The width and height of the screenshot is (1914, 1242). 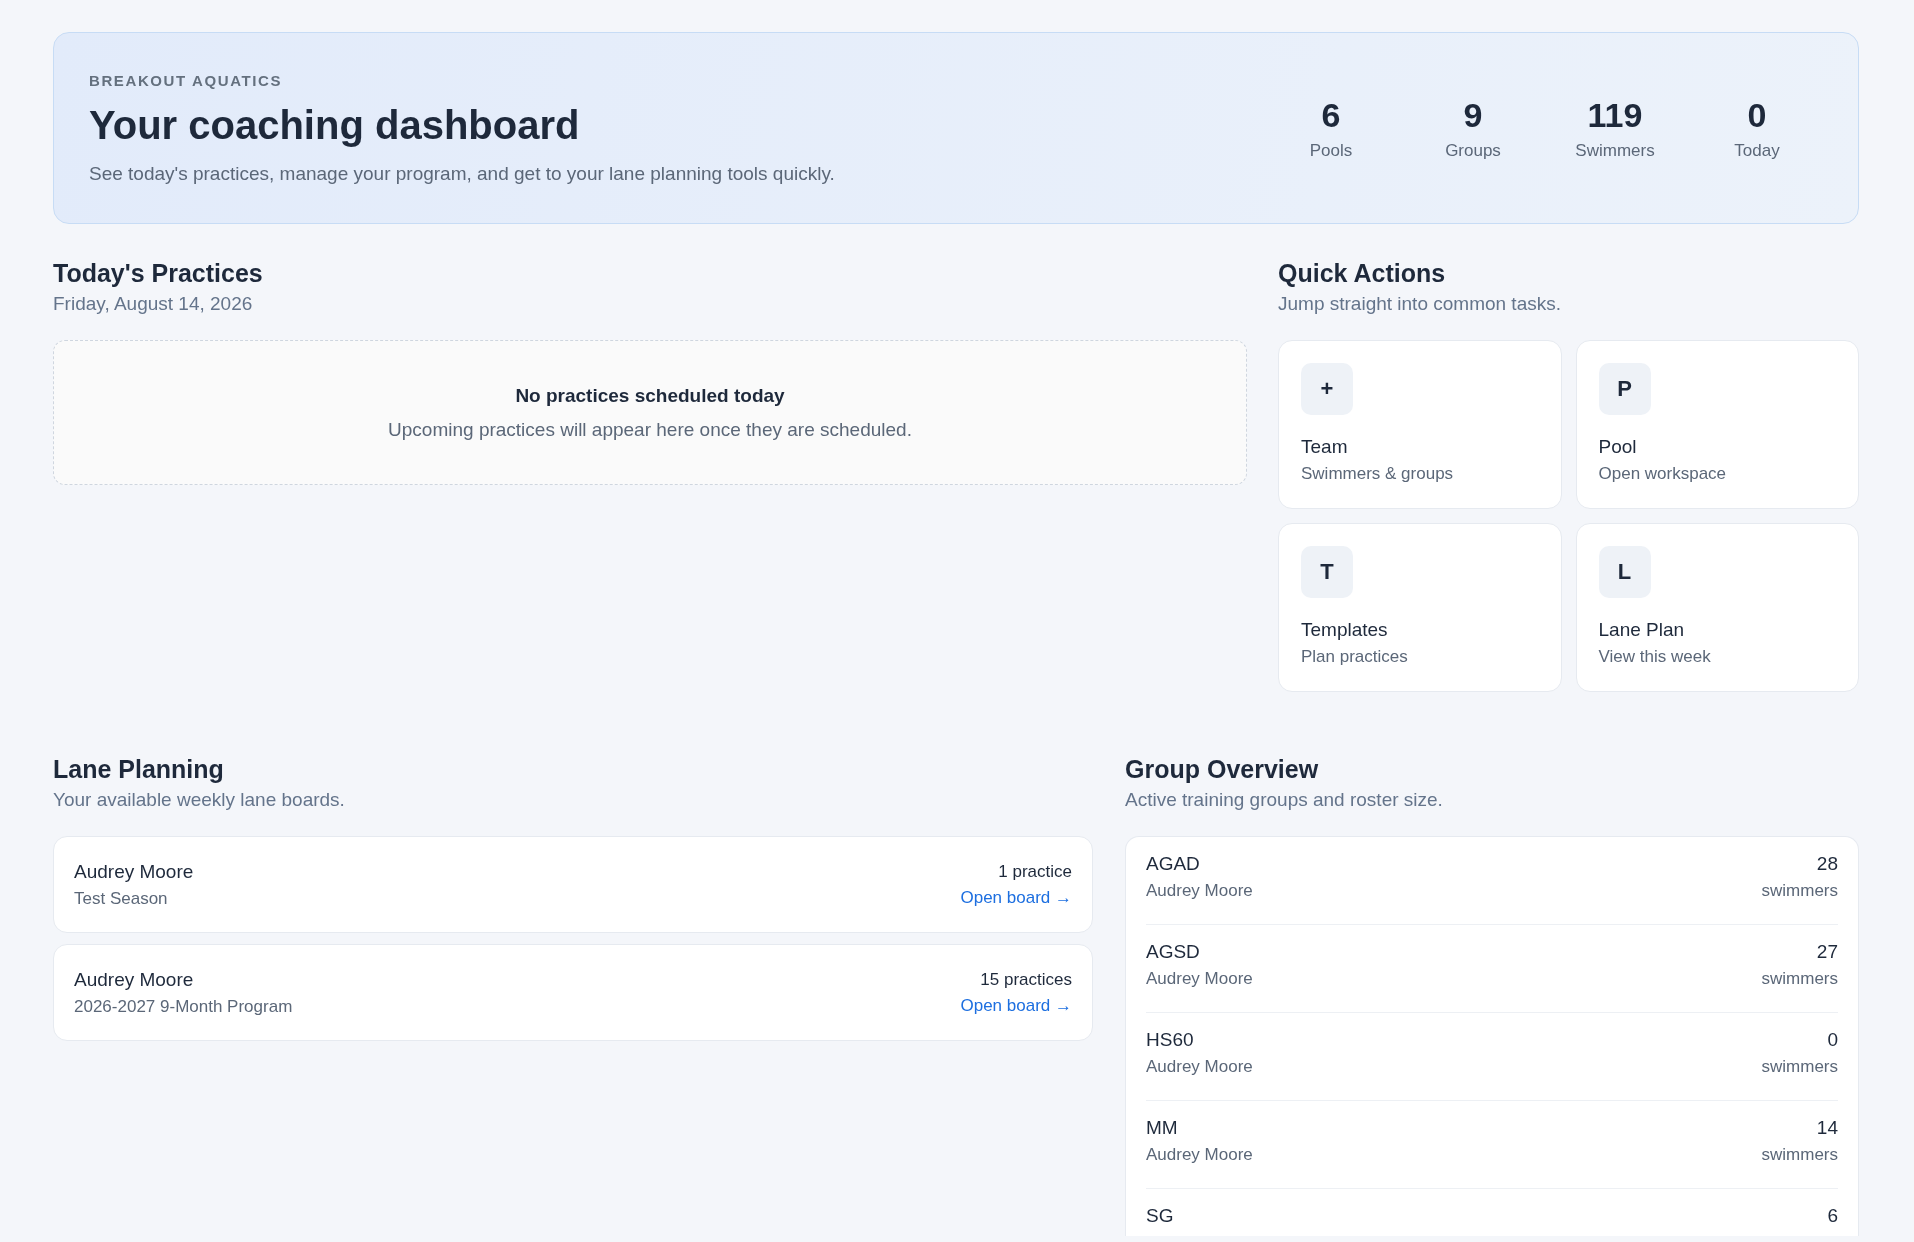 What do you see at coordinates (1345, 630) in the screenshot?
I see `action-title: Templates` at bounding box center [1345, 630].